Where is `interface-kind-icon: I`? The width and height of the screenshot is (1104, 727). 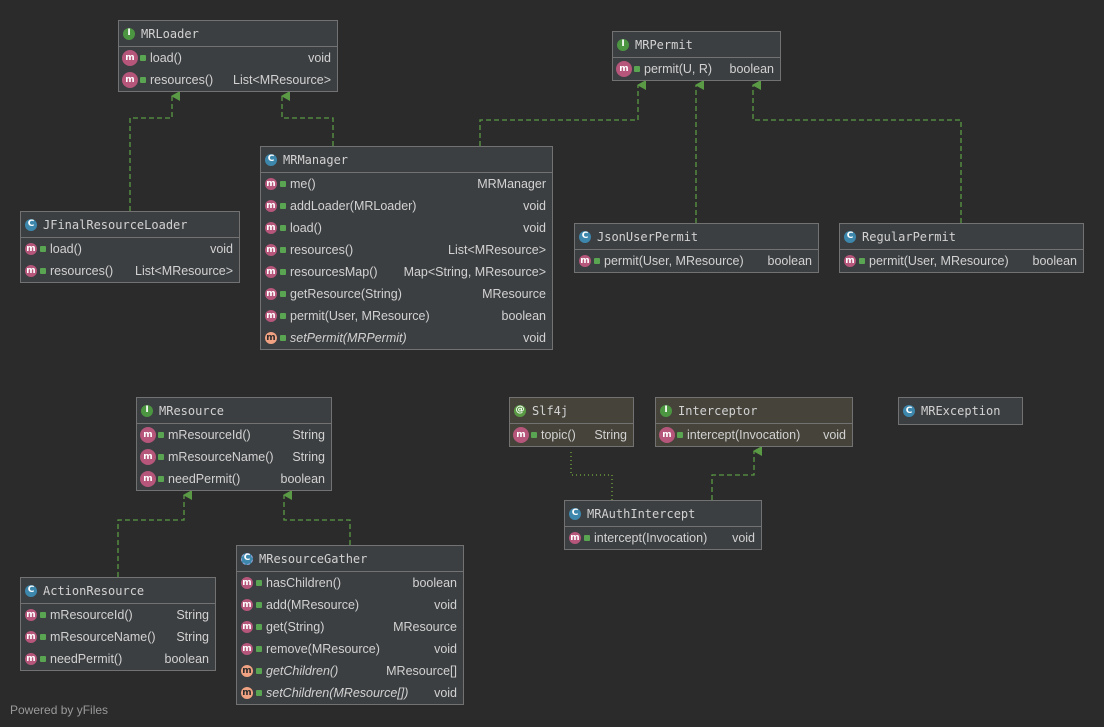
interface-kind-icon: I is located at coordinates (129, 33).